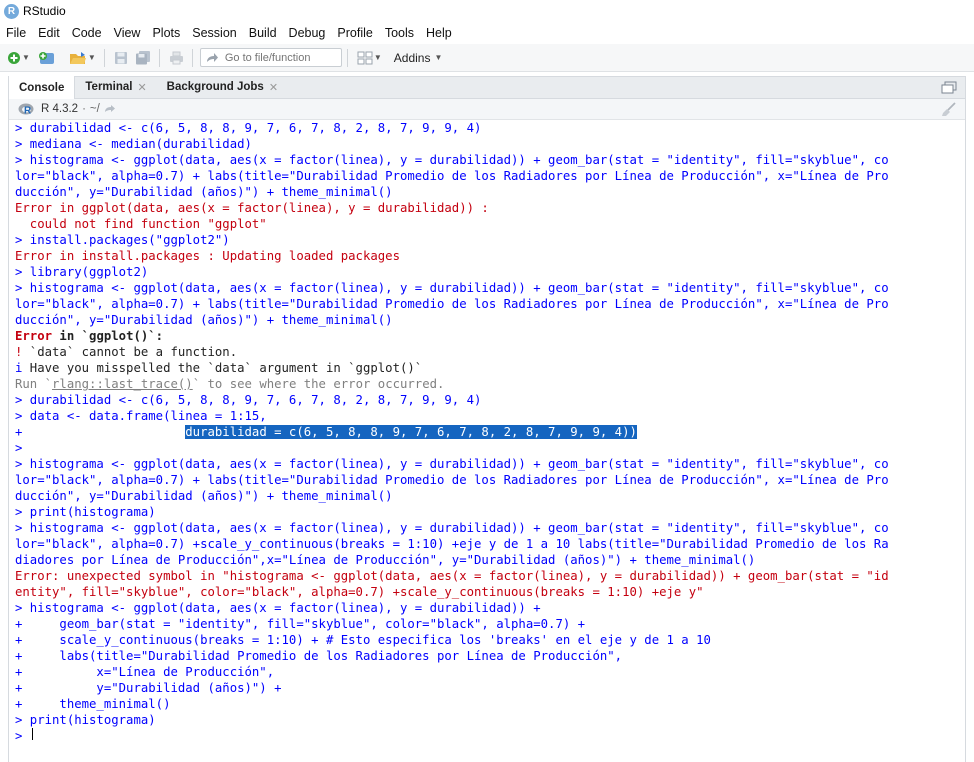 This screenshot has height=762, width=974. I want to click on broom-icon, so click(949, 109).